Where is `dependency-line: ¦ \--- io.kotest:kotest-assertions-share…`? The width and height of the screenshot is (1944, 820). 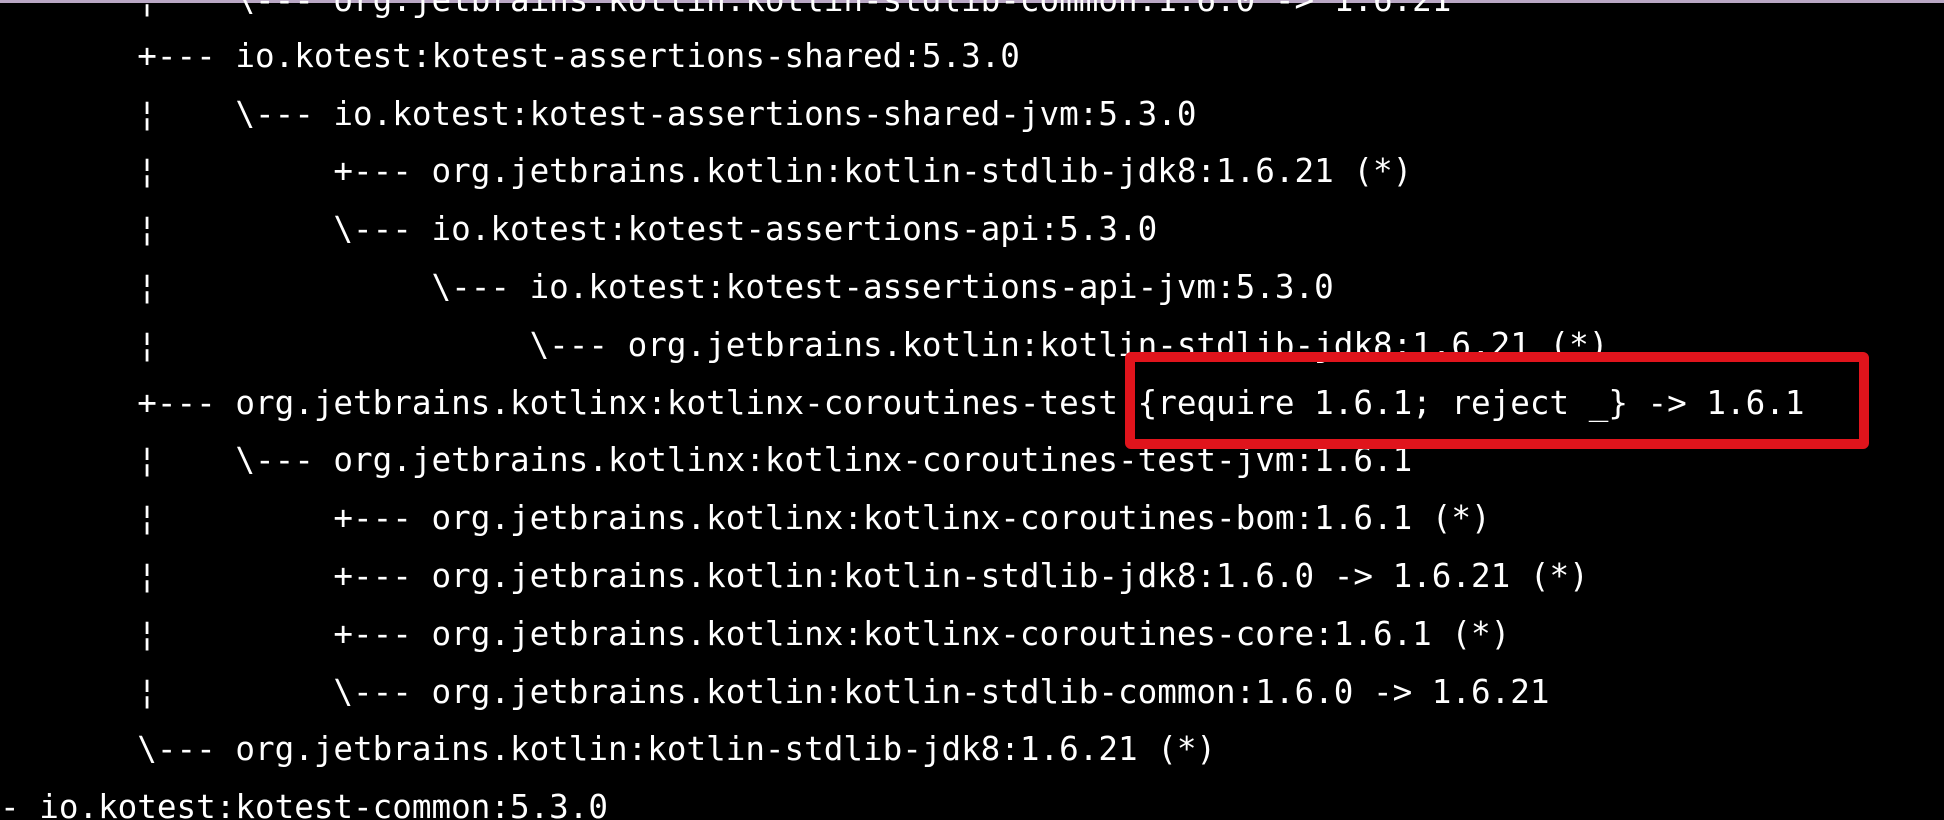
dependency-line: ¦ \--- io.kotest:kotest-assertions-share… is located at coordinates (598, 114).